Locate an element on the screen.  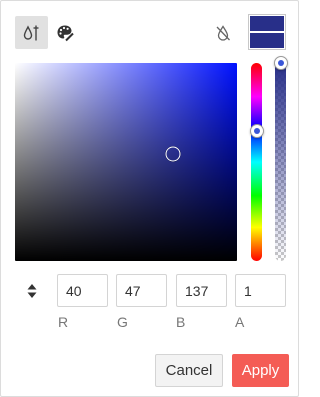
alpha-input is located at coordinates (260, 290).